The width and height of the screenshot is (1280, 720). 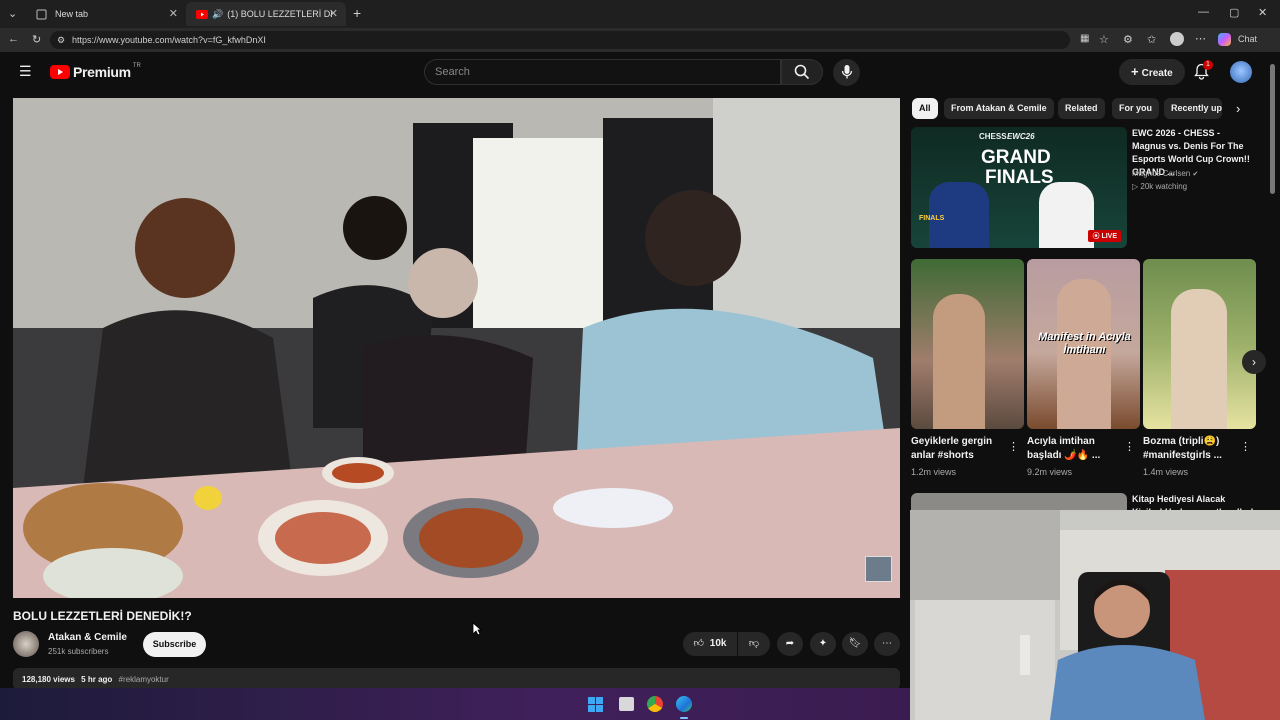 I want to click on favorites-icon: ✩, so click(x=1151, y=39).